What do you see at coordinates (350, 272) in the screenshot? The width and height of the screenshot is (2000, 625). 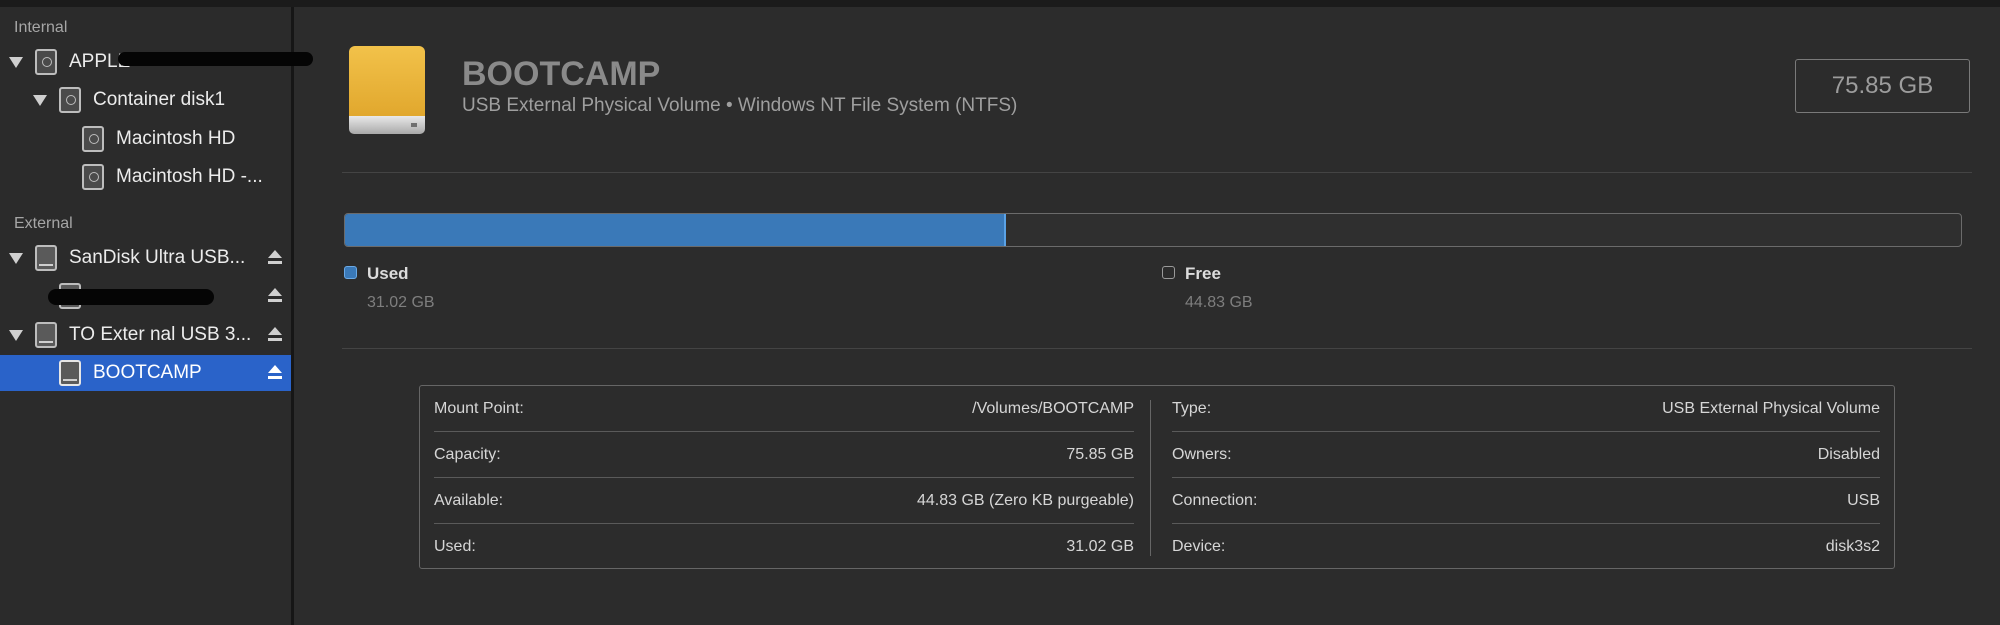 I see `used-swatch-icon` at bounding box center [350, 272].